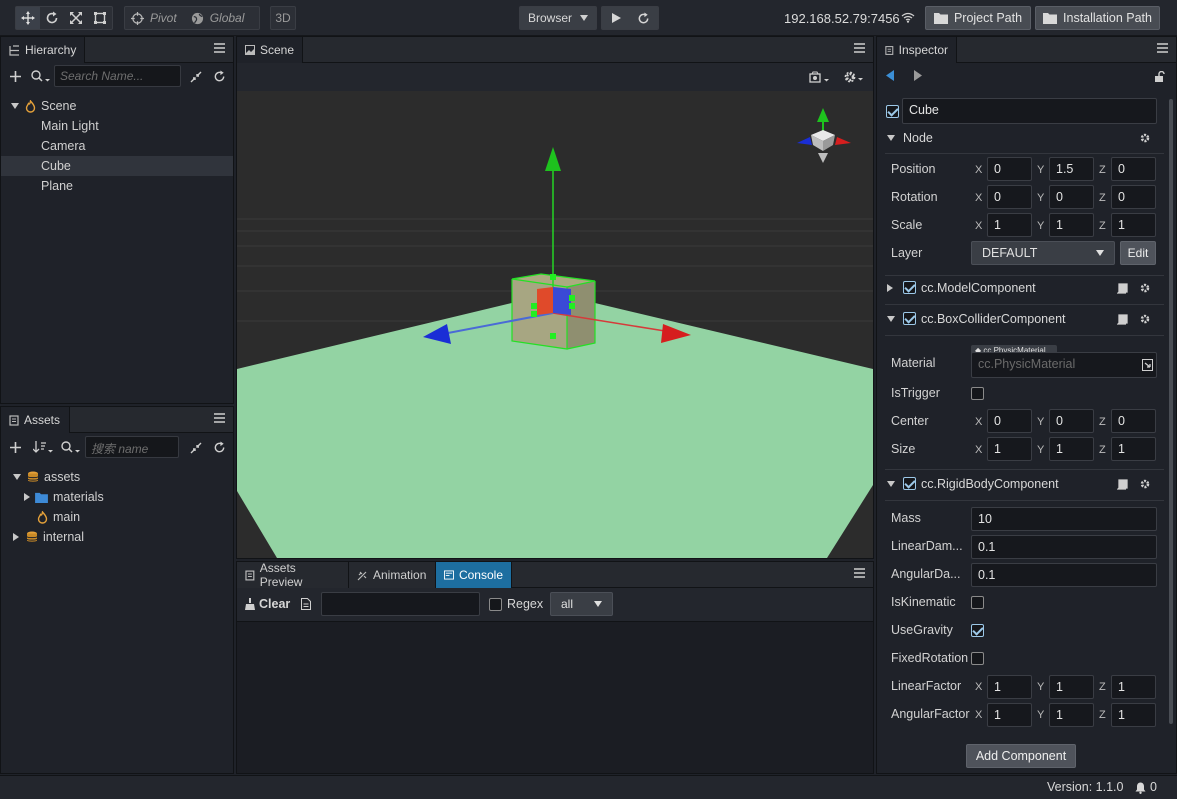 This screenshot has width=1177, height=799. Describe the element at coordinates (1133, 449) in the screenshot. I see `size-z-input: 1` at that location.